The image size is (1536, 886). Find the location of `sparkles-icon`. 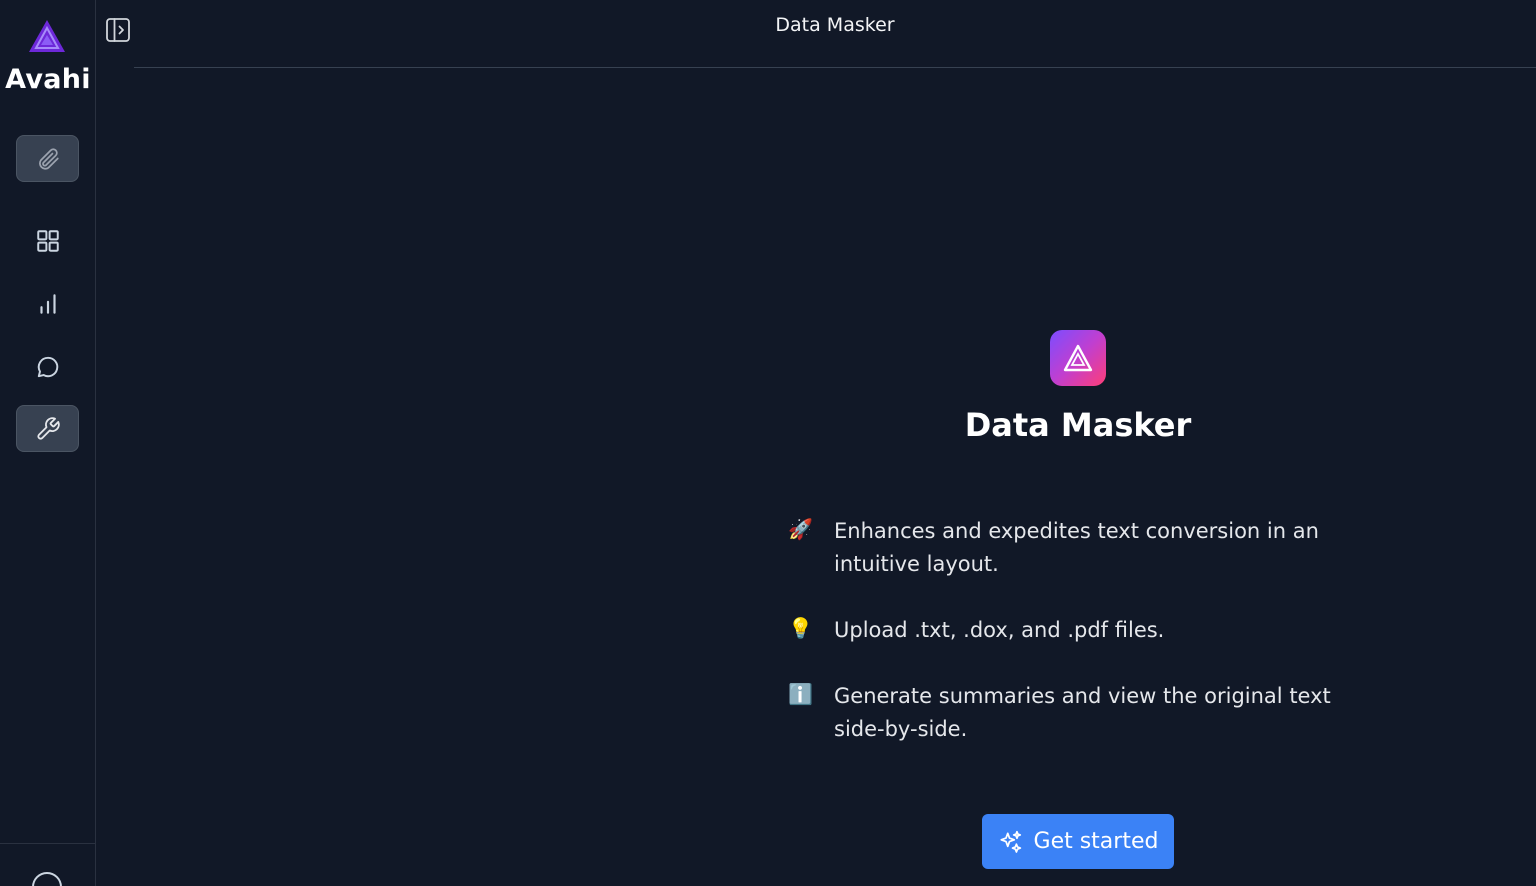

sparkles-icon is located at coordinates (1010, 841).